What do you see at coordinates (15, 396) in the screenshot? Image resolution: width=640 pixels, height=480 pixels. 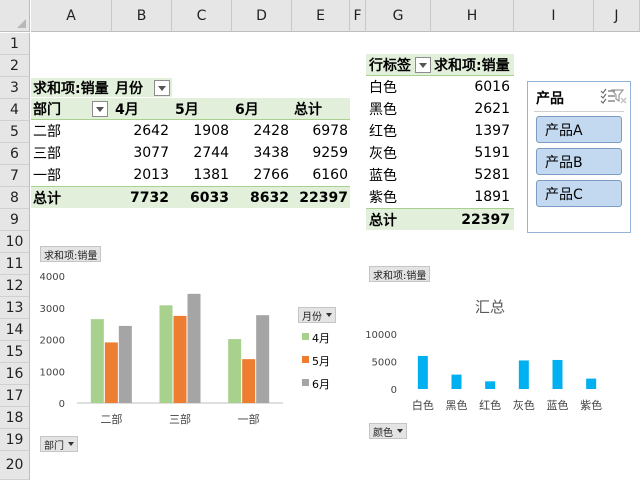 I see `row-header-17: 17` at bounding box center [15, 396].